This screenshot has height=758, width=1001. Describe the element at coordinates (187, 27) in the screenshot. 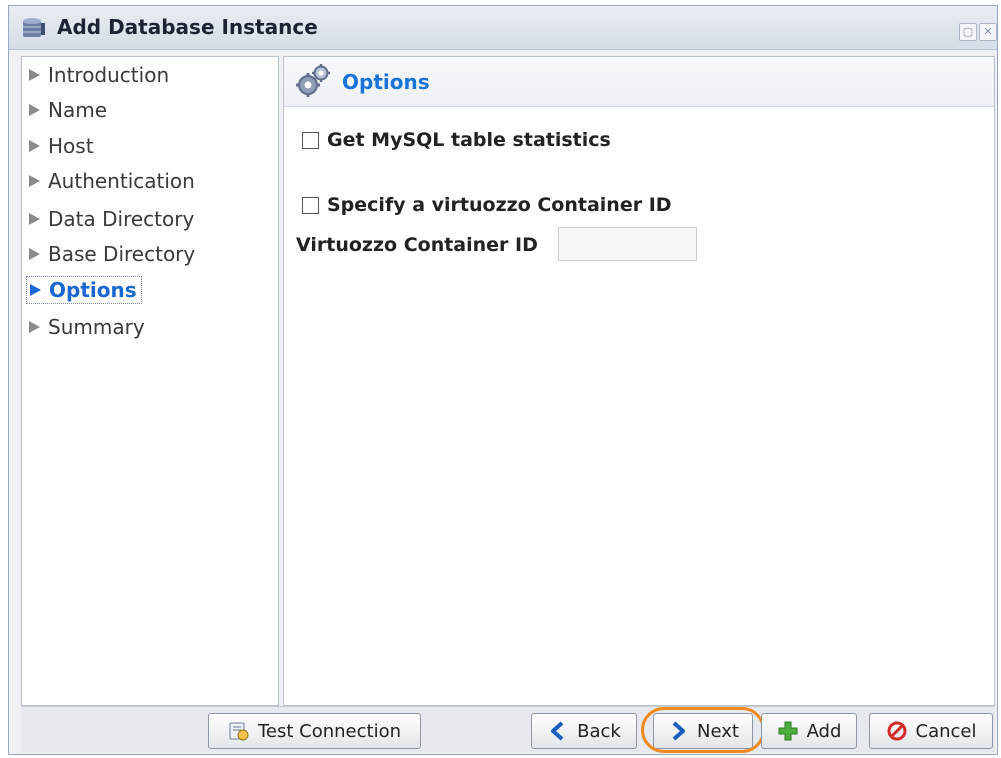

I see `dialog-title: Add Database Instance` at that location.